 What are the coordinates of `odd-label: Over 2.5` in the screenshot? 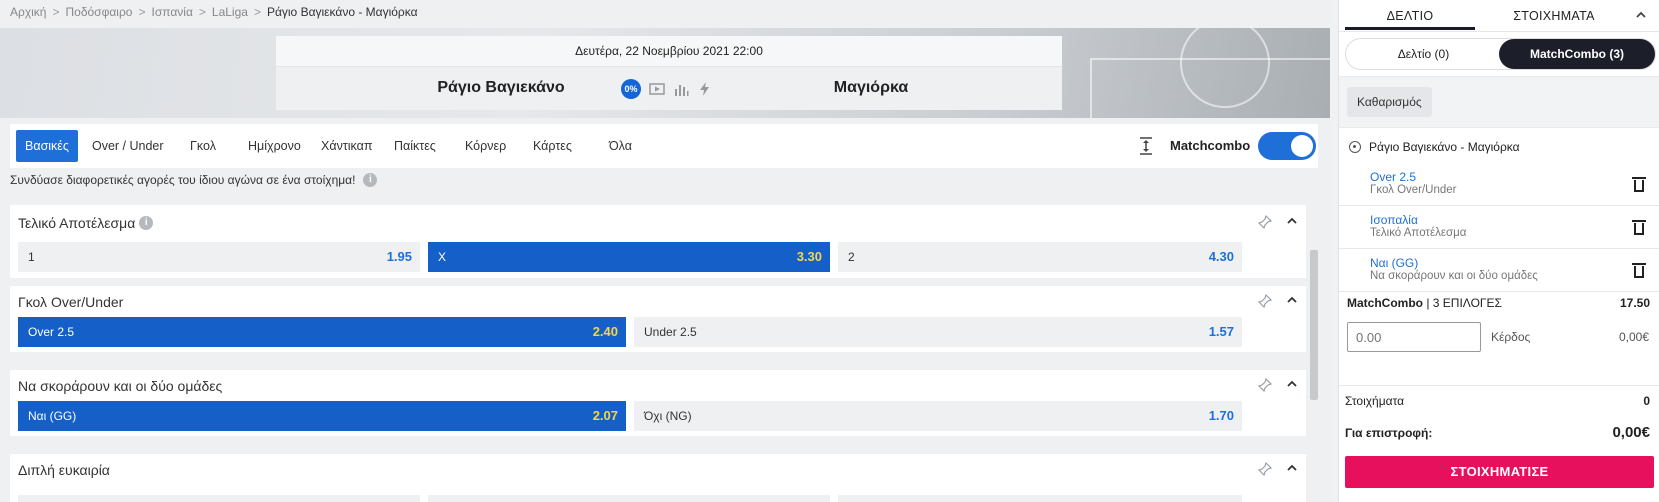 It's located at (51, 332).